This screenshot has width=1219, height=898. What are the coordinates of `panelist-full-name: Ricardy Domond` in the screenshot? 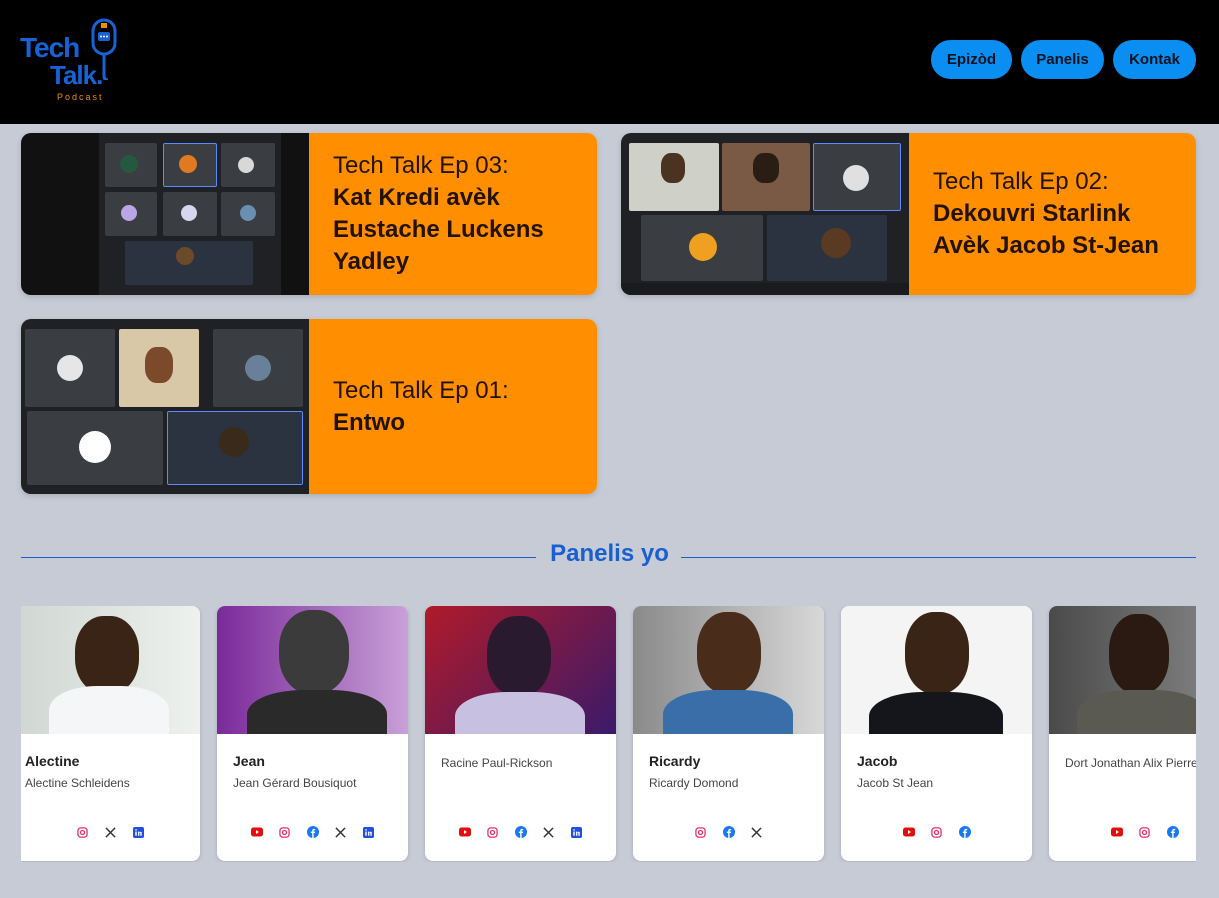 It's located at (694, 783).